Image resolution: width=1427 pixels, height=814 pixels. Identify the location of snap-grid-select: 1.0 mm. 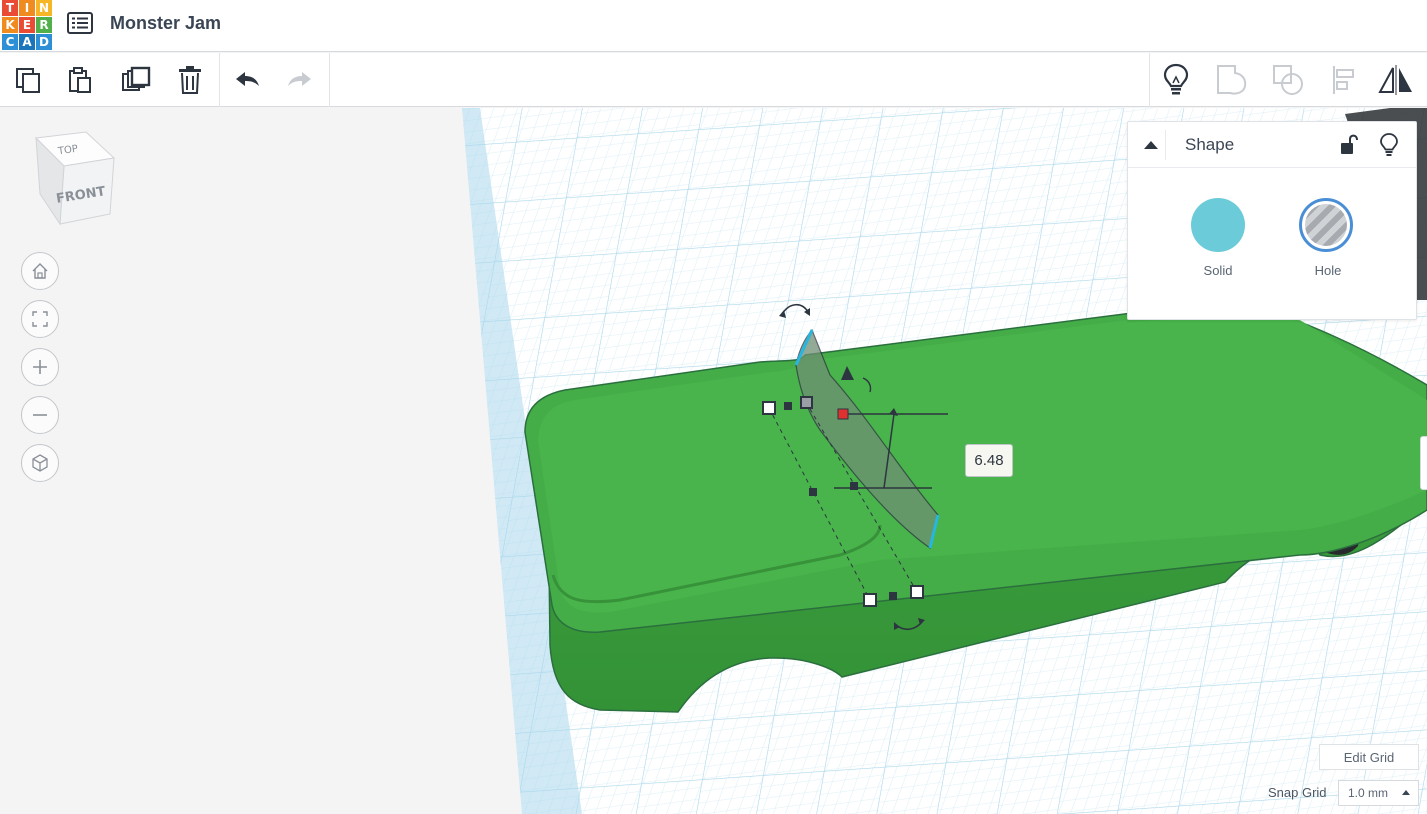
(1378, 793).